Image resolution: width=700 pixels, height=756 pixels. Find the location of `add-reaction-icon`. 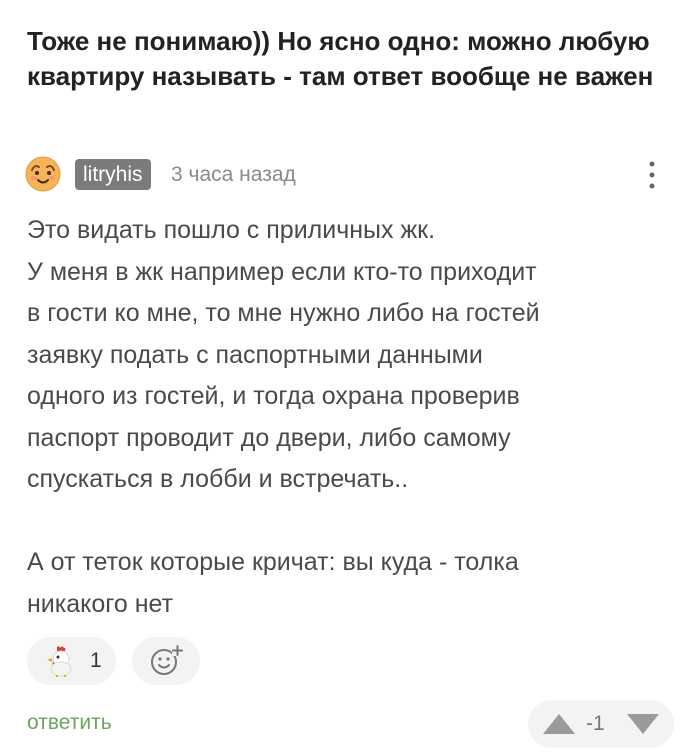

add-reaction-icon is located at coordinates (167, 660).